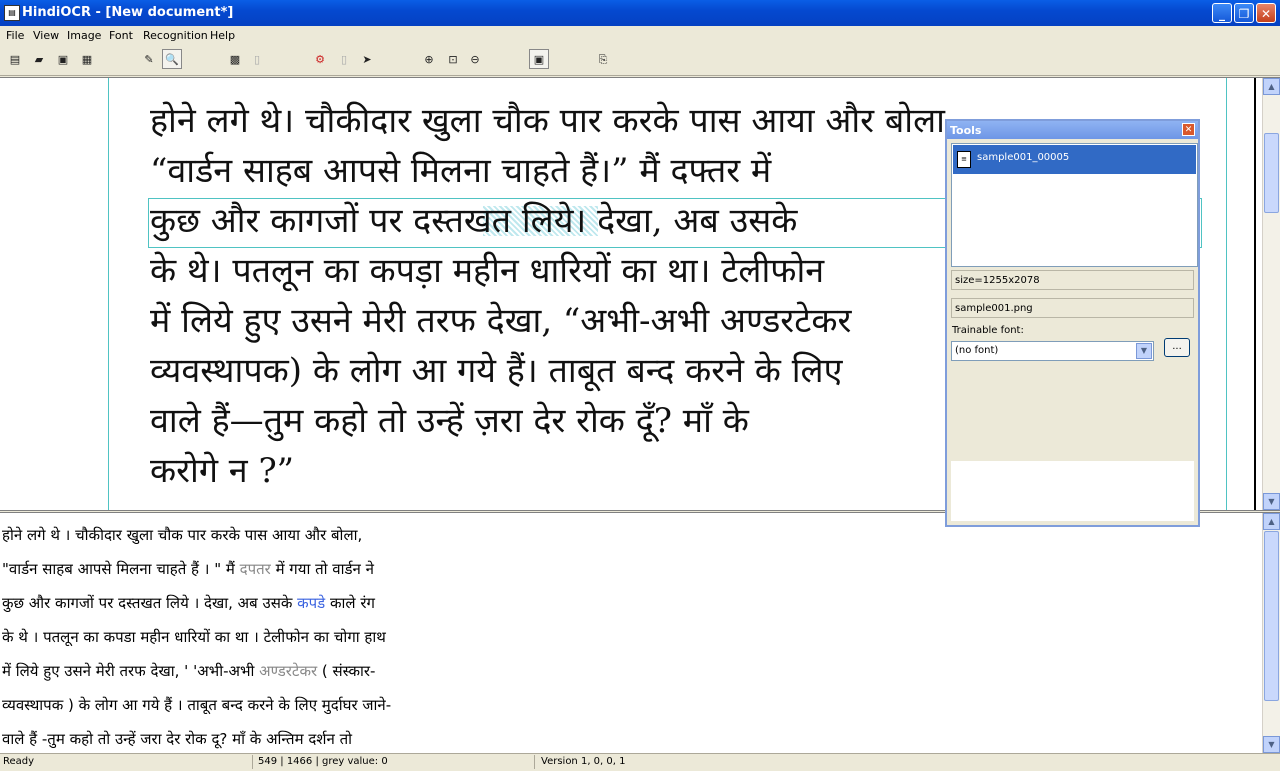 This screenshot has height=771, width=1280. I want to click on export-icon: ➤, so click(367, 60).